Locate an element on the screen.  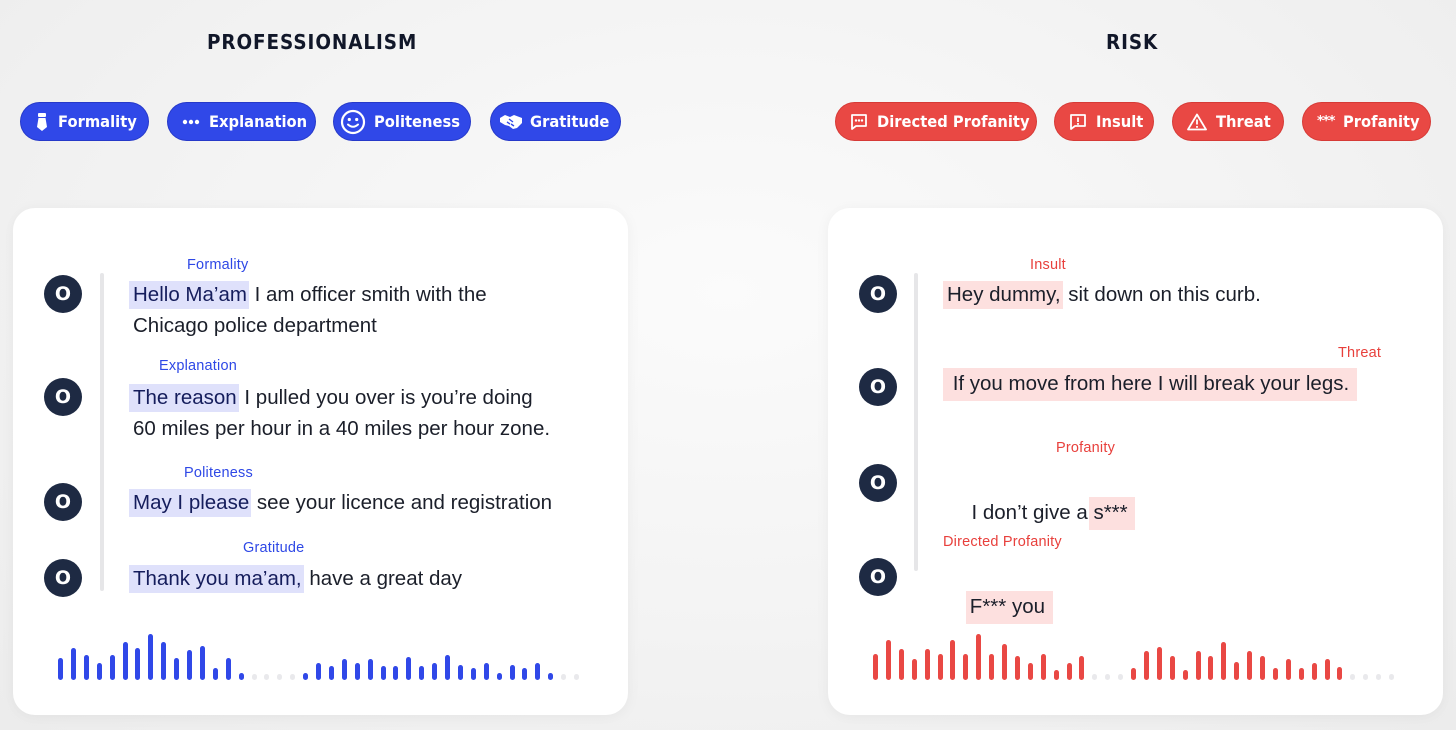
chip-formality: Formality is located at coordinates (84, 121).